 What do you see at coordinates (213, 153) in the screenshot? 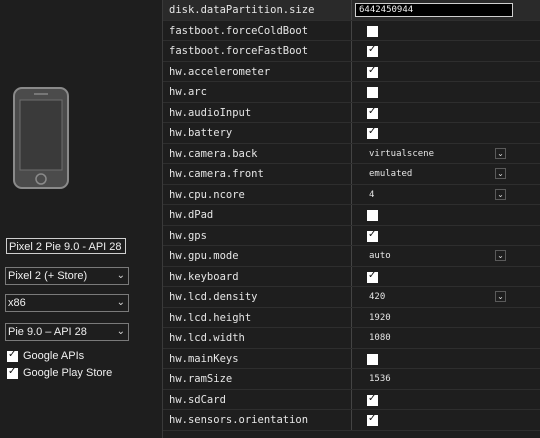
I see `property-key: hw.camera.back` at bounding box center [213, 153].